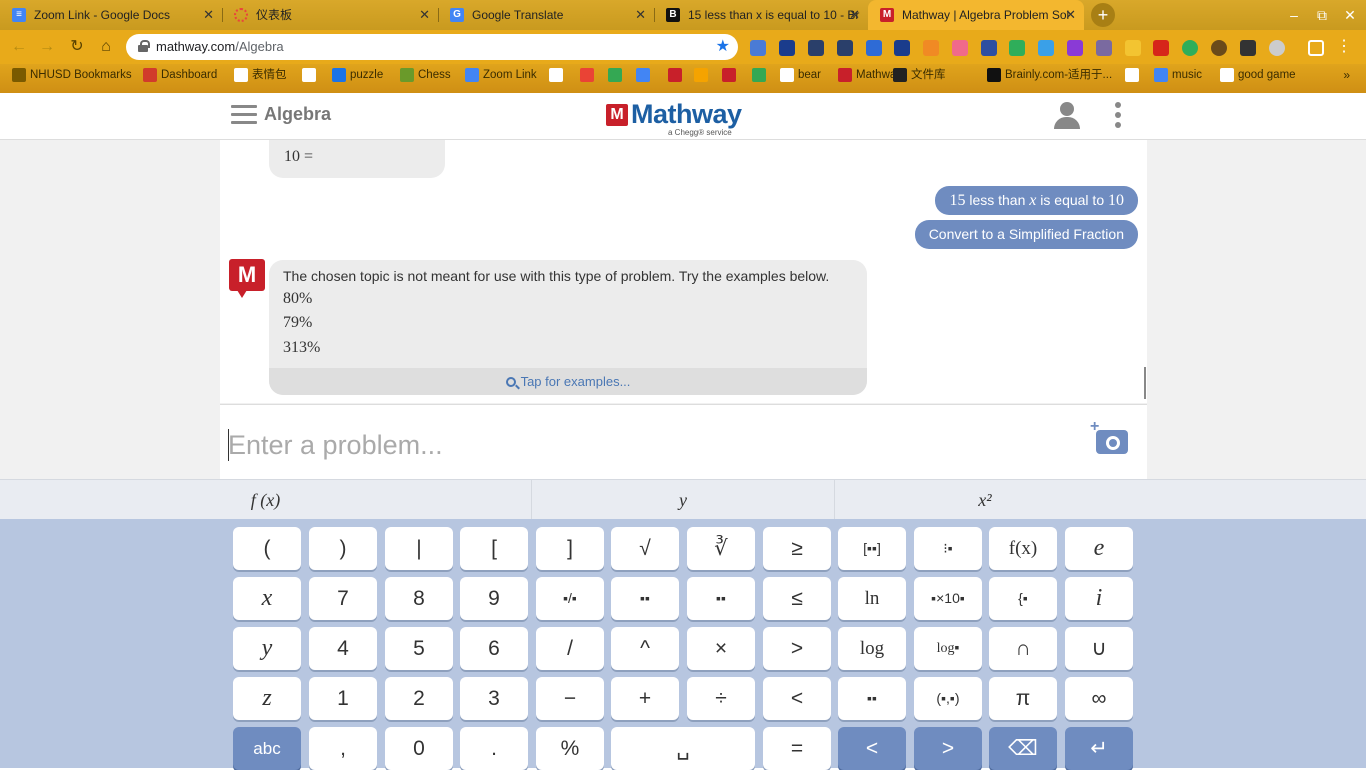  What do you see at coordinates (683, 748) in the screenshot?
I see `keyboard-key: ␣` at bounding box center [683, 748].